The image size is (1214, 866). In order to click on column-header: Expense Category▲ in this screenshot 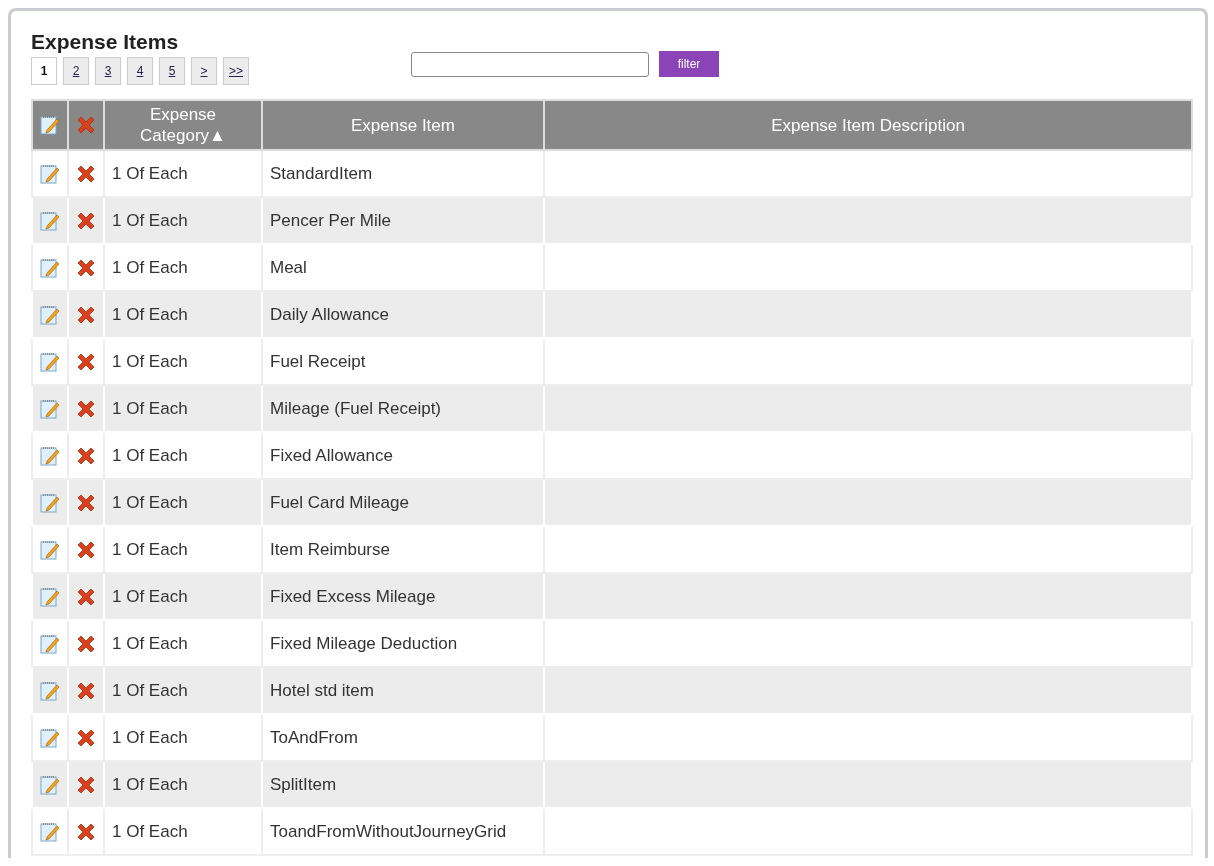, I will do `click(183, 125)`.